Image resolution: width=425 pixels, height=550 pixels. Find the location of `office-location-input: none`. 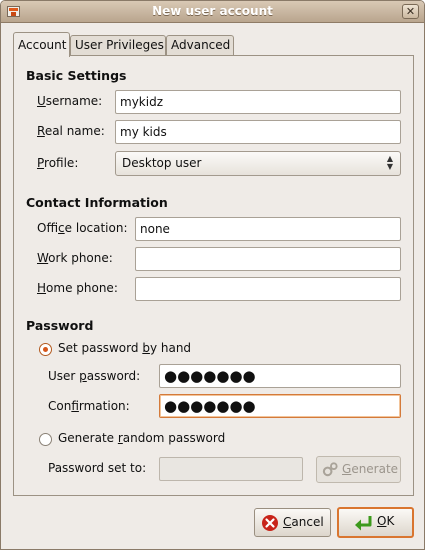

office-location-input: none is located at coordinates (268, 229).